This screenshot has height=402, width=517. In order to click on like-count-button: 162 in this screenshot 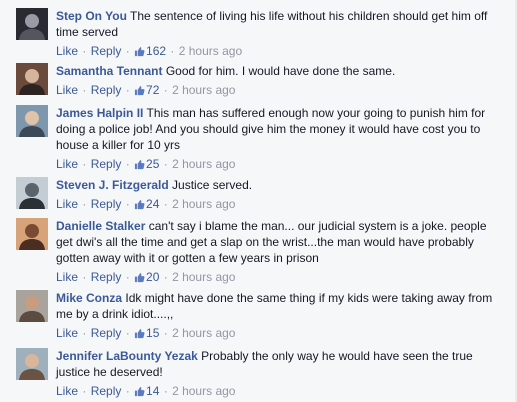, I will do `click(150, 51)`.